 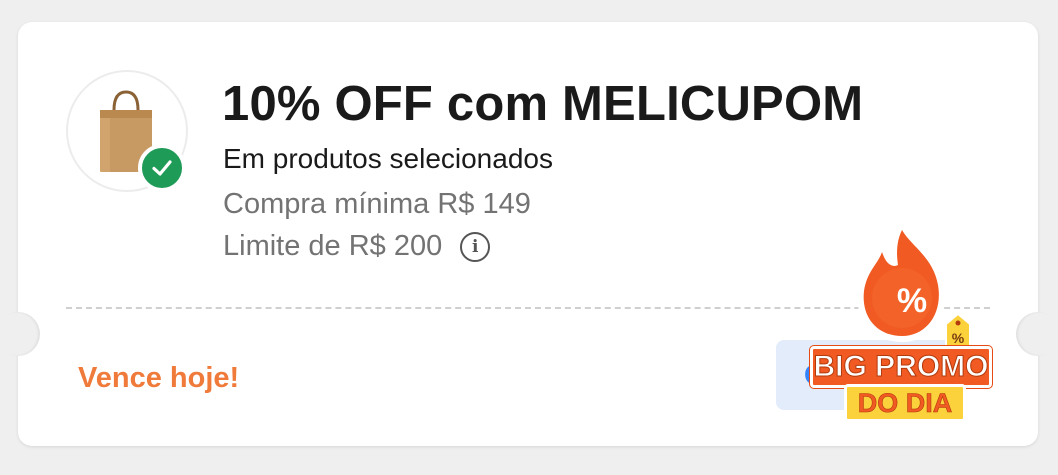 I want to click on info-icon: i, so click(x=475, y=246).